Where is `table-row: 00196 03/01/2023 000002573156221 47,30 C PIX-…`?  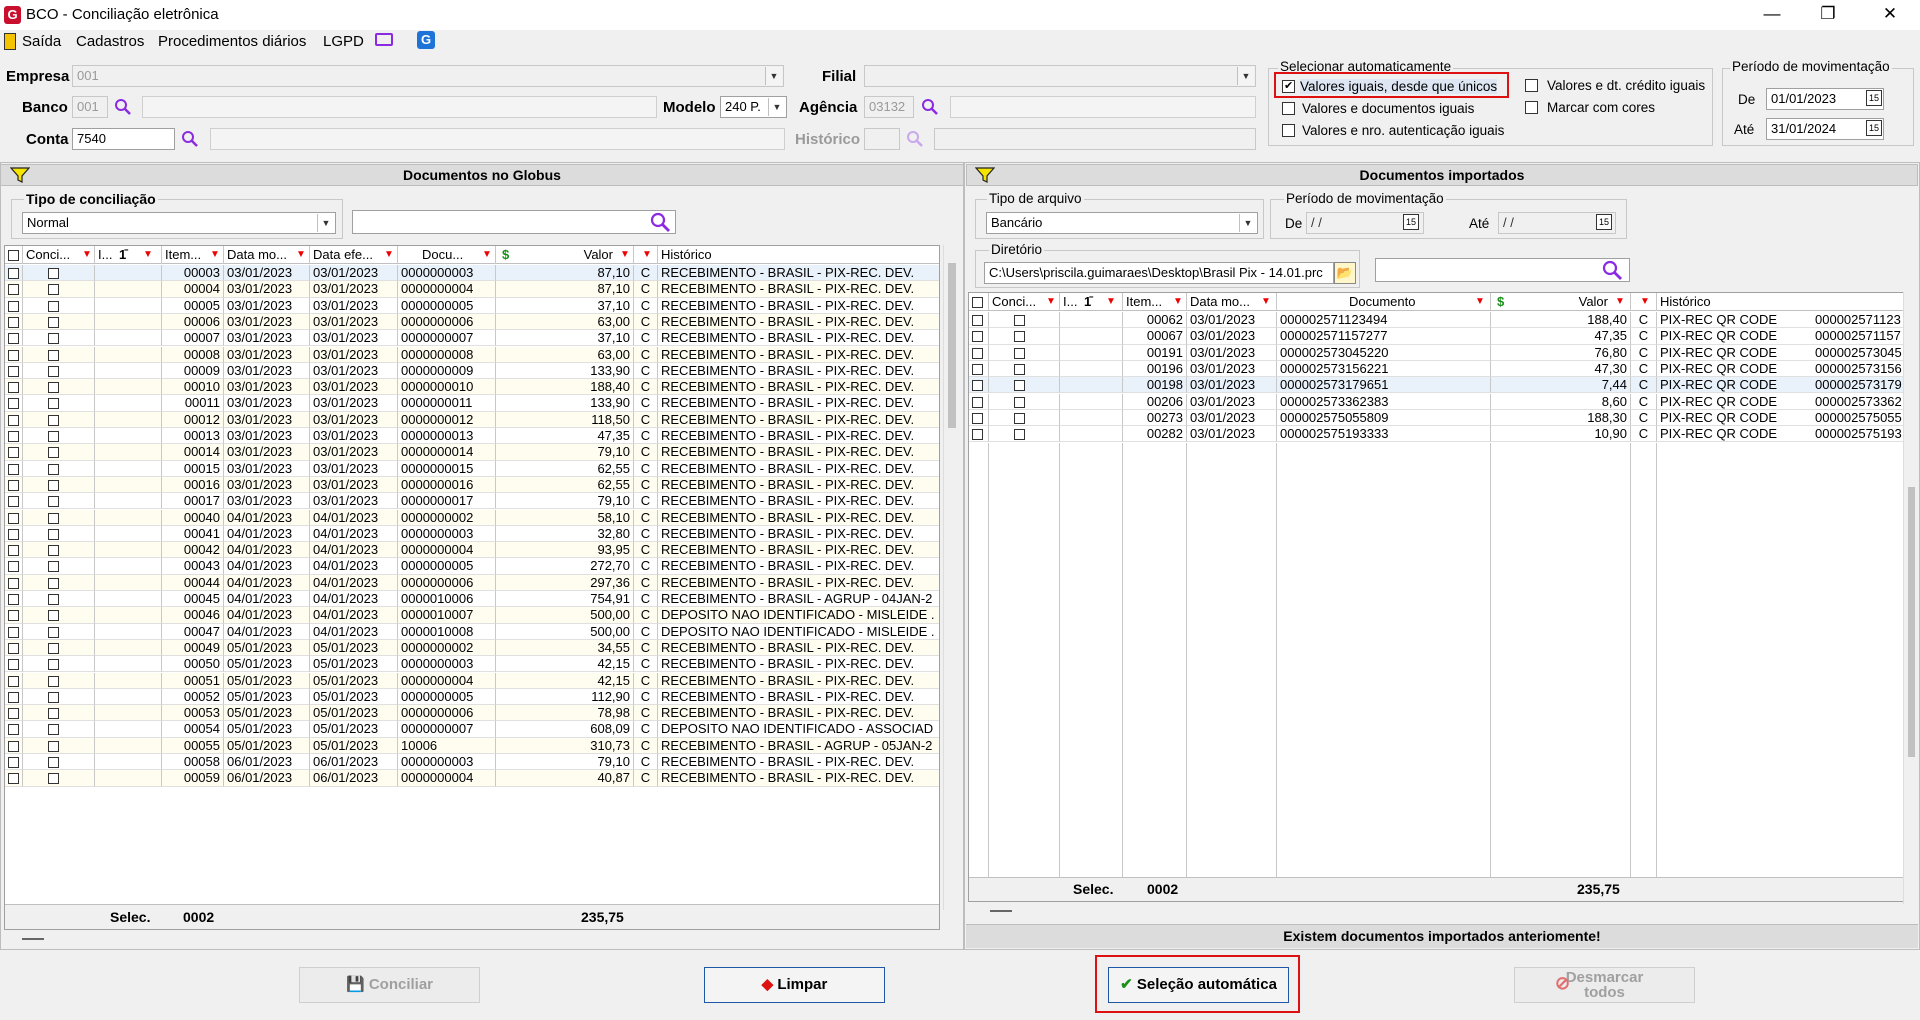
table-row: 00196 03/01/2023 000002573156221 47,30 C PIX-… is located at coordinates (1436, 369).